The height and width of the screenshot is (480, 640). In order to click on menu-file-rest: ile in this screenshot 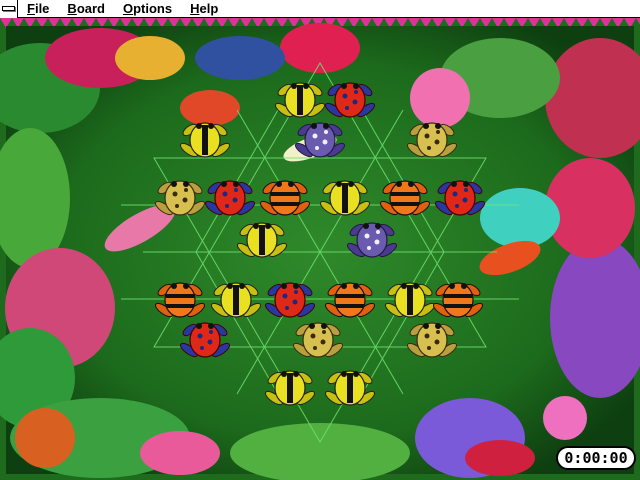, I will do `click(42, 8)`.